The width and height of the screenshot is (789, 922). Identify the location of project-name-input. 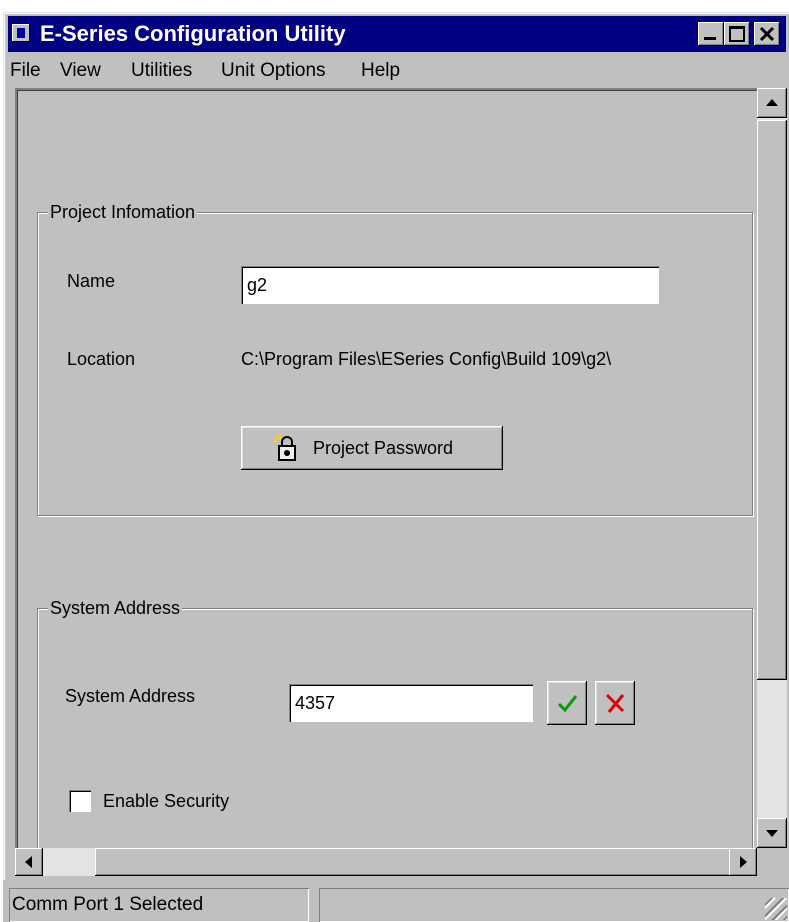
(450, 285).